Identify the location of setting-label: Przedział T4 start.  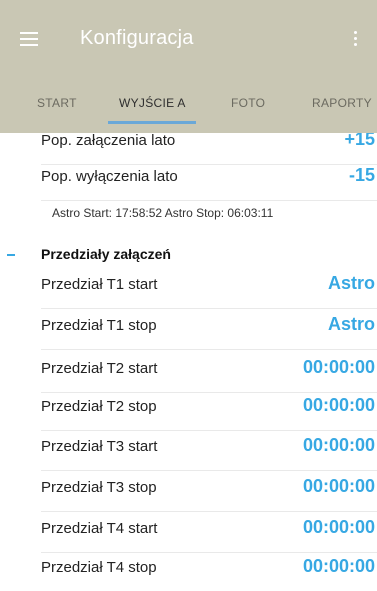
(99, 528).